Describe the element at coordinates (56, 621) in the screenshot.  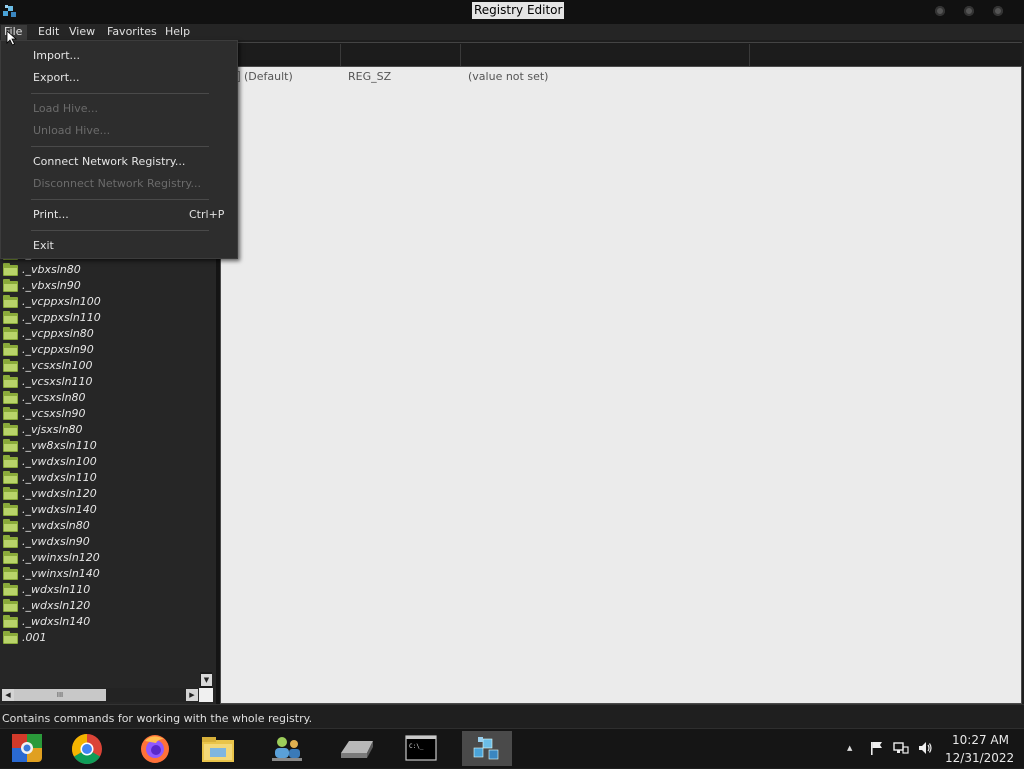
I see `tree-item-label: ._wdxsln140` at that location.